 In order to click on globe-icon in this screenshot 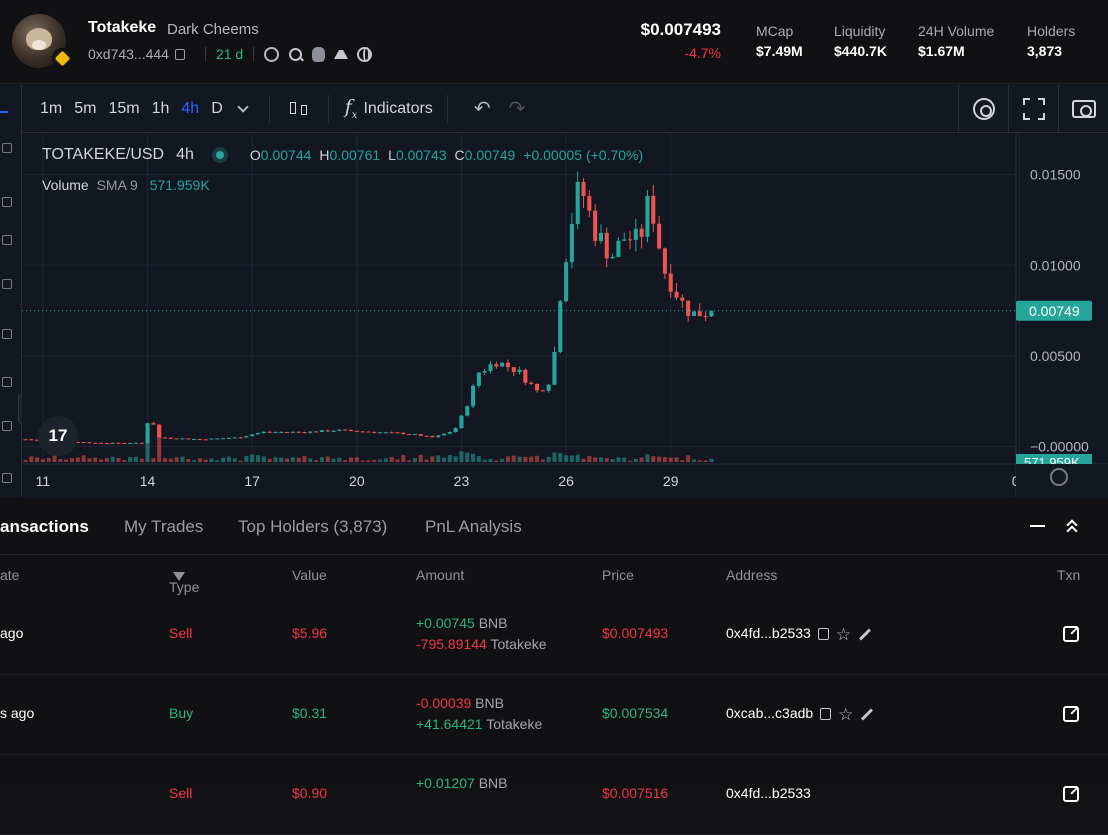, I will do `click(365, 54)`.